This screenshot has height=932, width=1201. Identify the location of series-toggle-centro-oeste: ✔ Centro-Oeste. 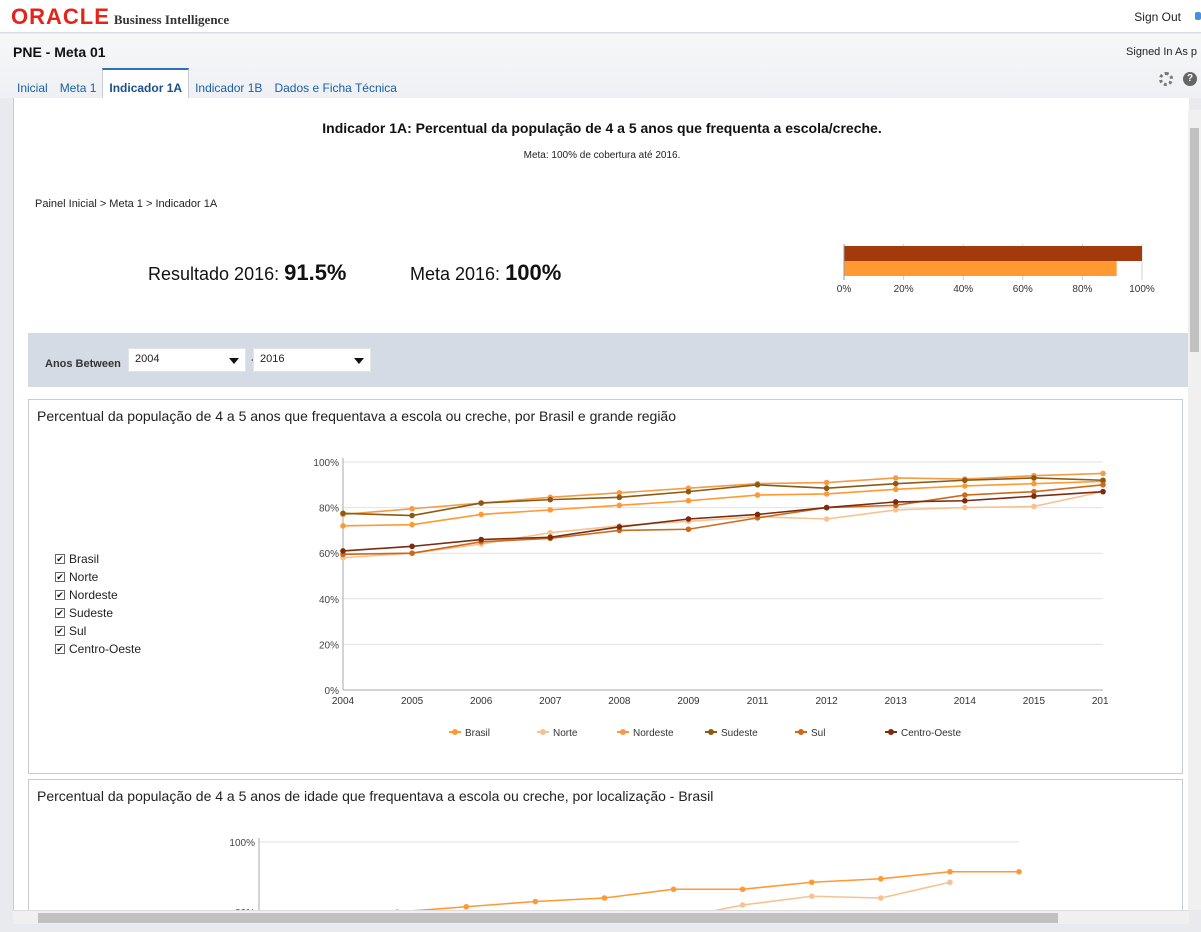
(98, 649).